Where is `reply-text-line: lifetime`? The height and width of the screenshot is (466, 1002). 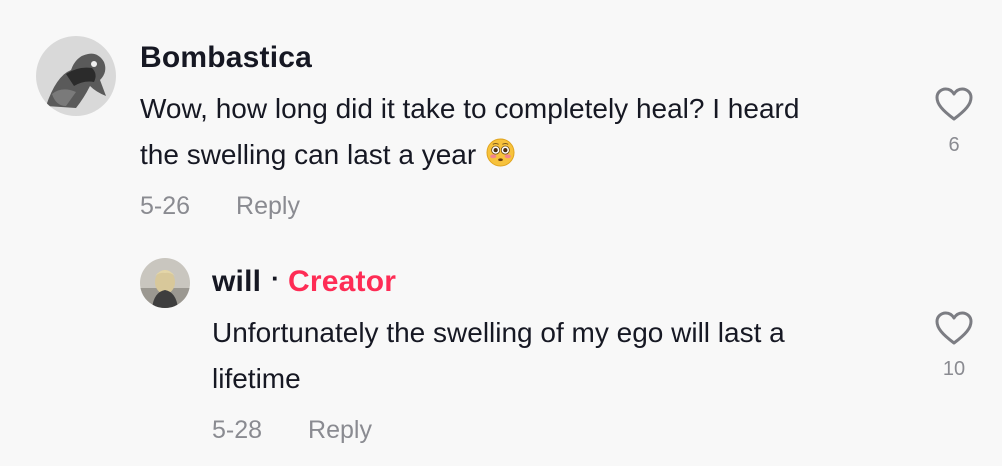 reply-text-line: lifetime is located at coordinates (256, 378).